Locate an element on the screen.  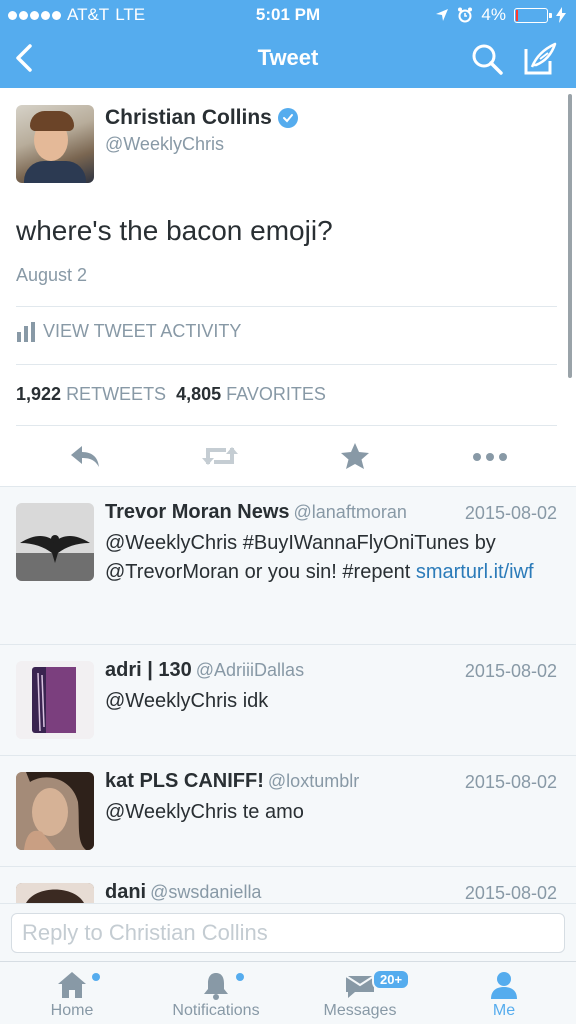
reply-author-name: dani is located at coordinates (125, 892).